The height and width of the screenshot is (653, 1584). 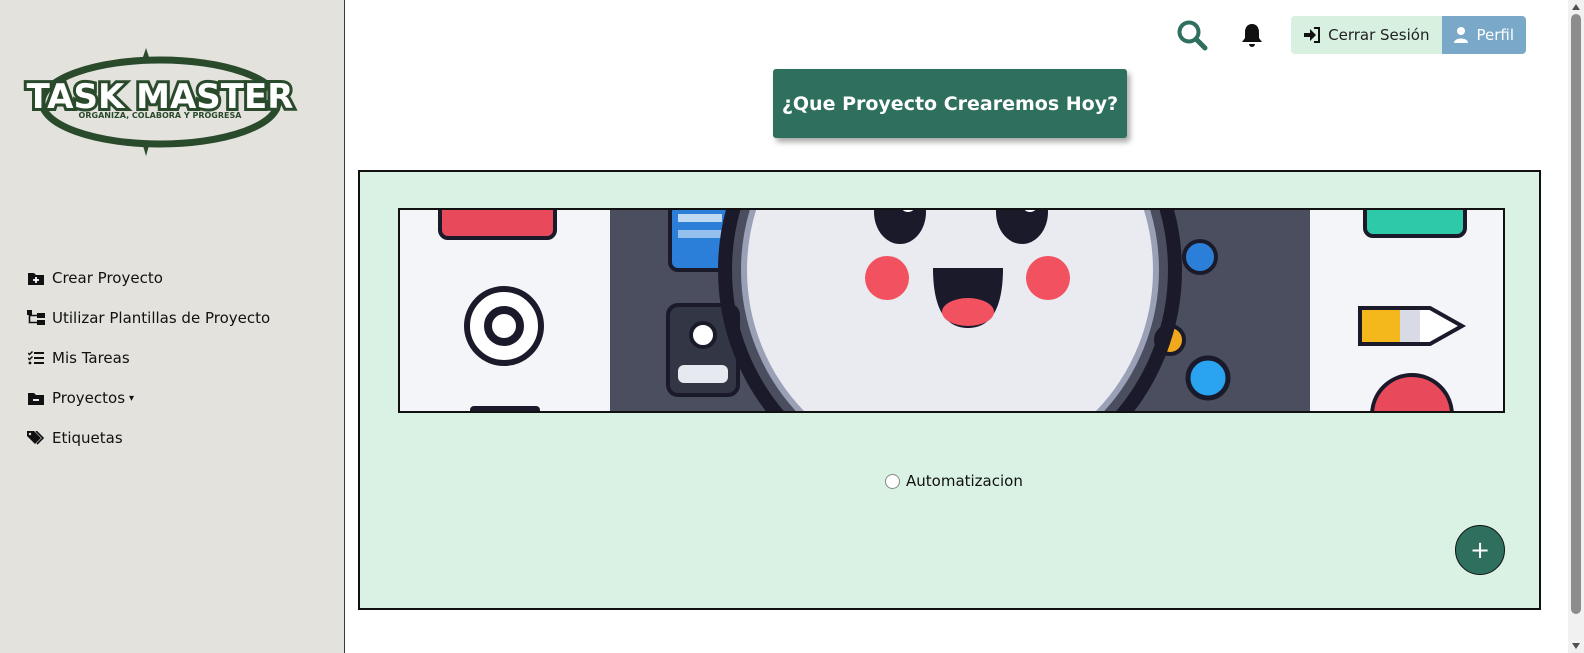 What do you see at coordinates (148, 438) in the screenshot?
I see `sidebar-item-etiquetas: Etiquetas` at bounding box center [148, 438].